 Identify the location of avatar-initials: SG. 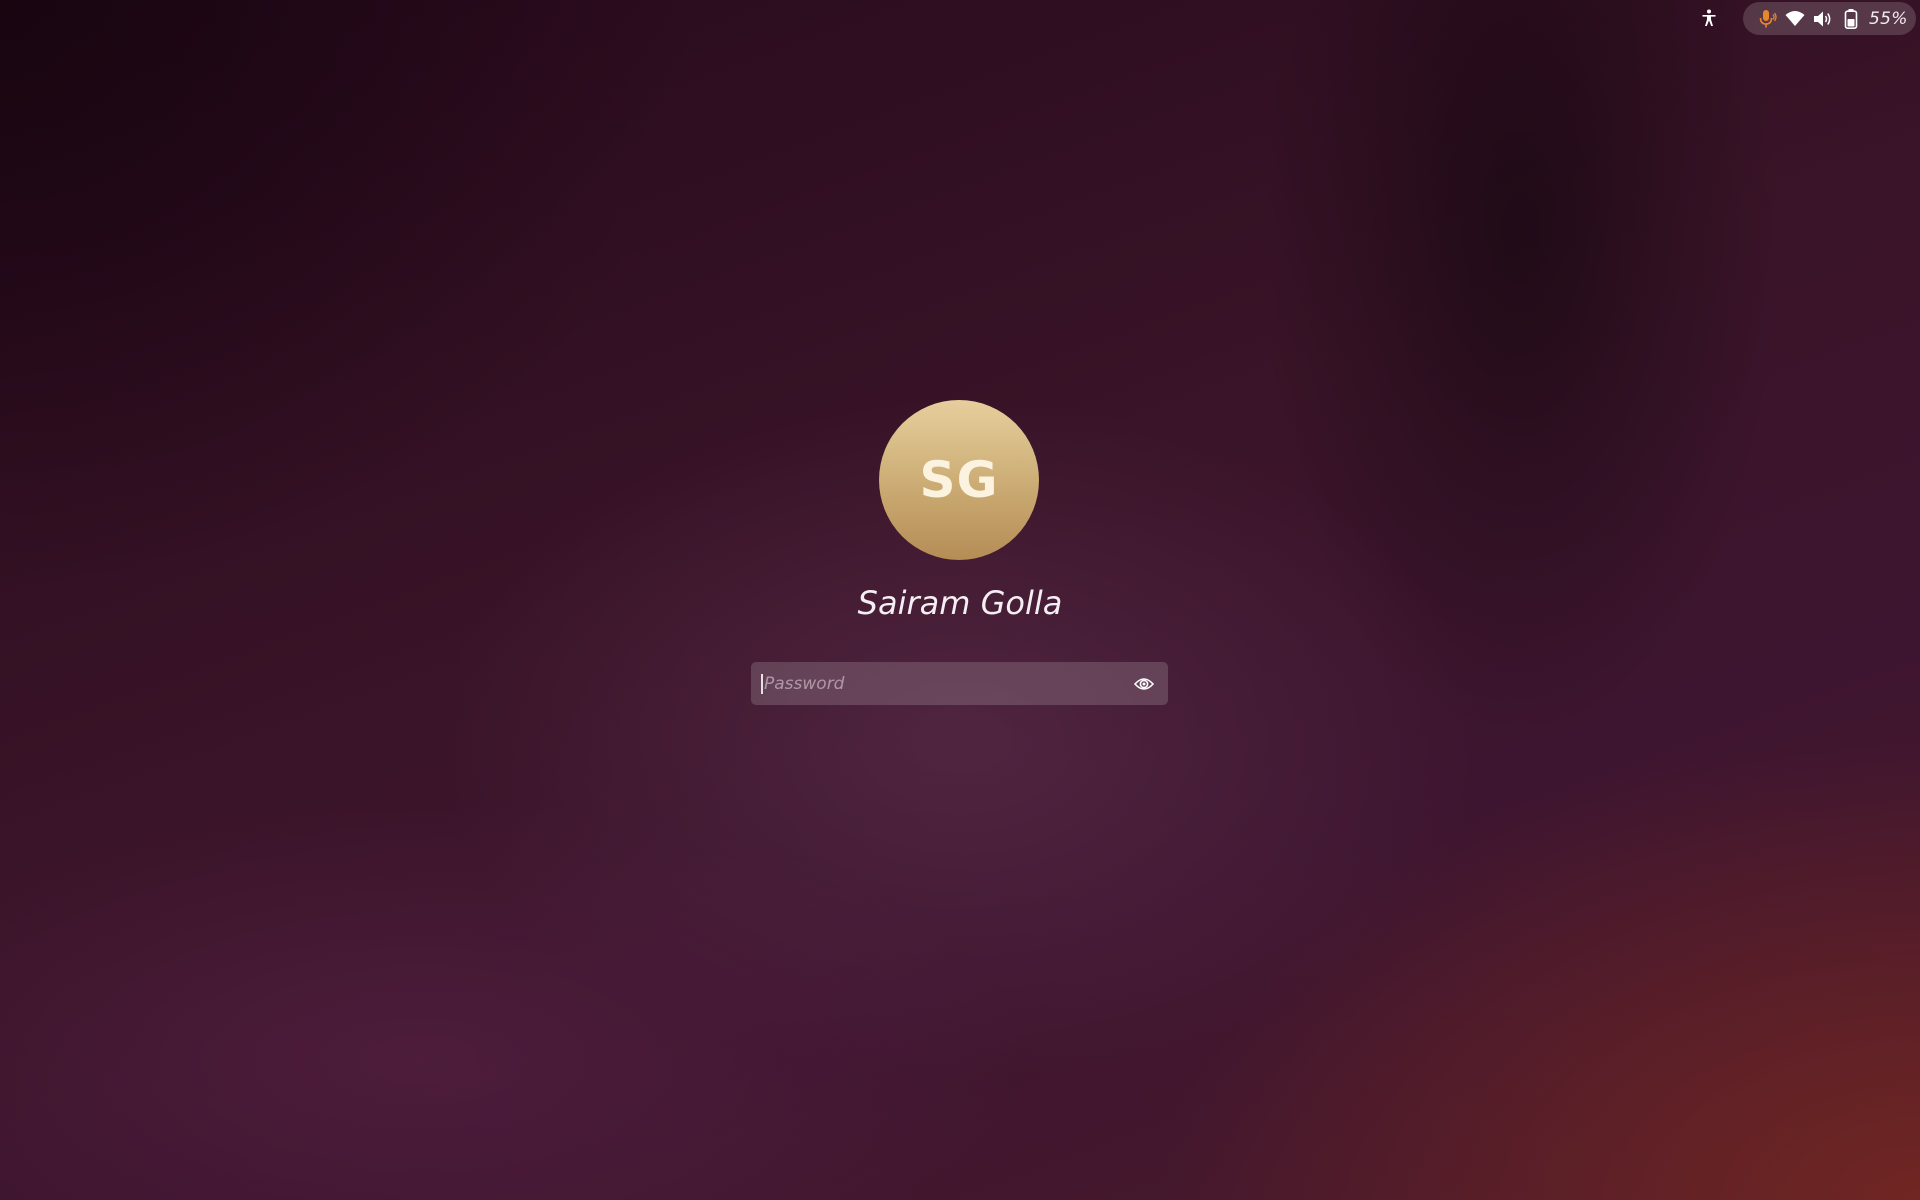
(959, 480).